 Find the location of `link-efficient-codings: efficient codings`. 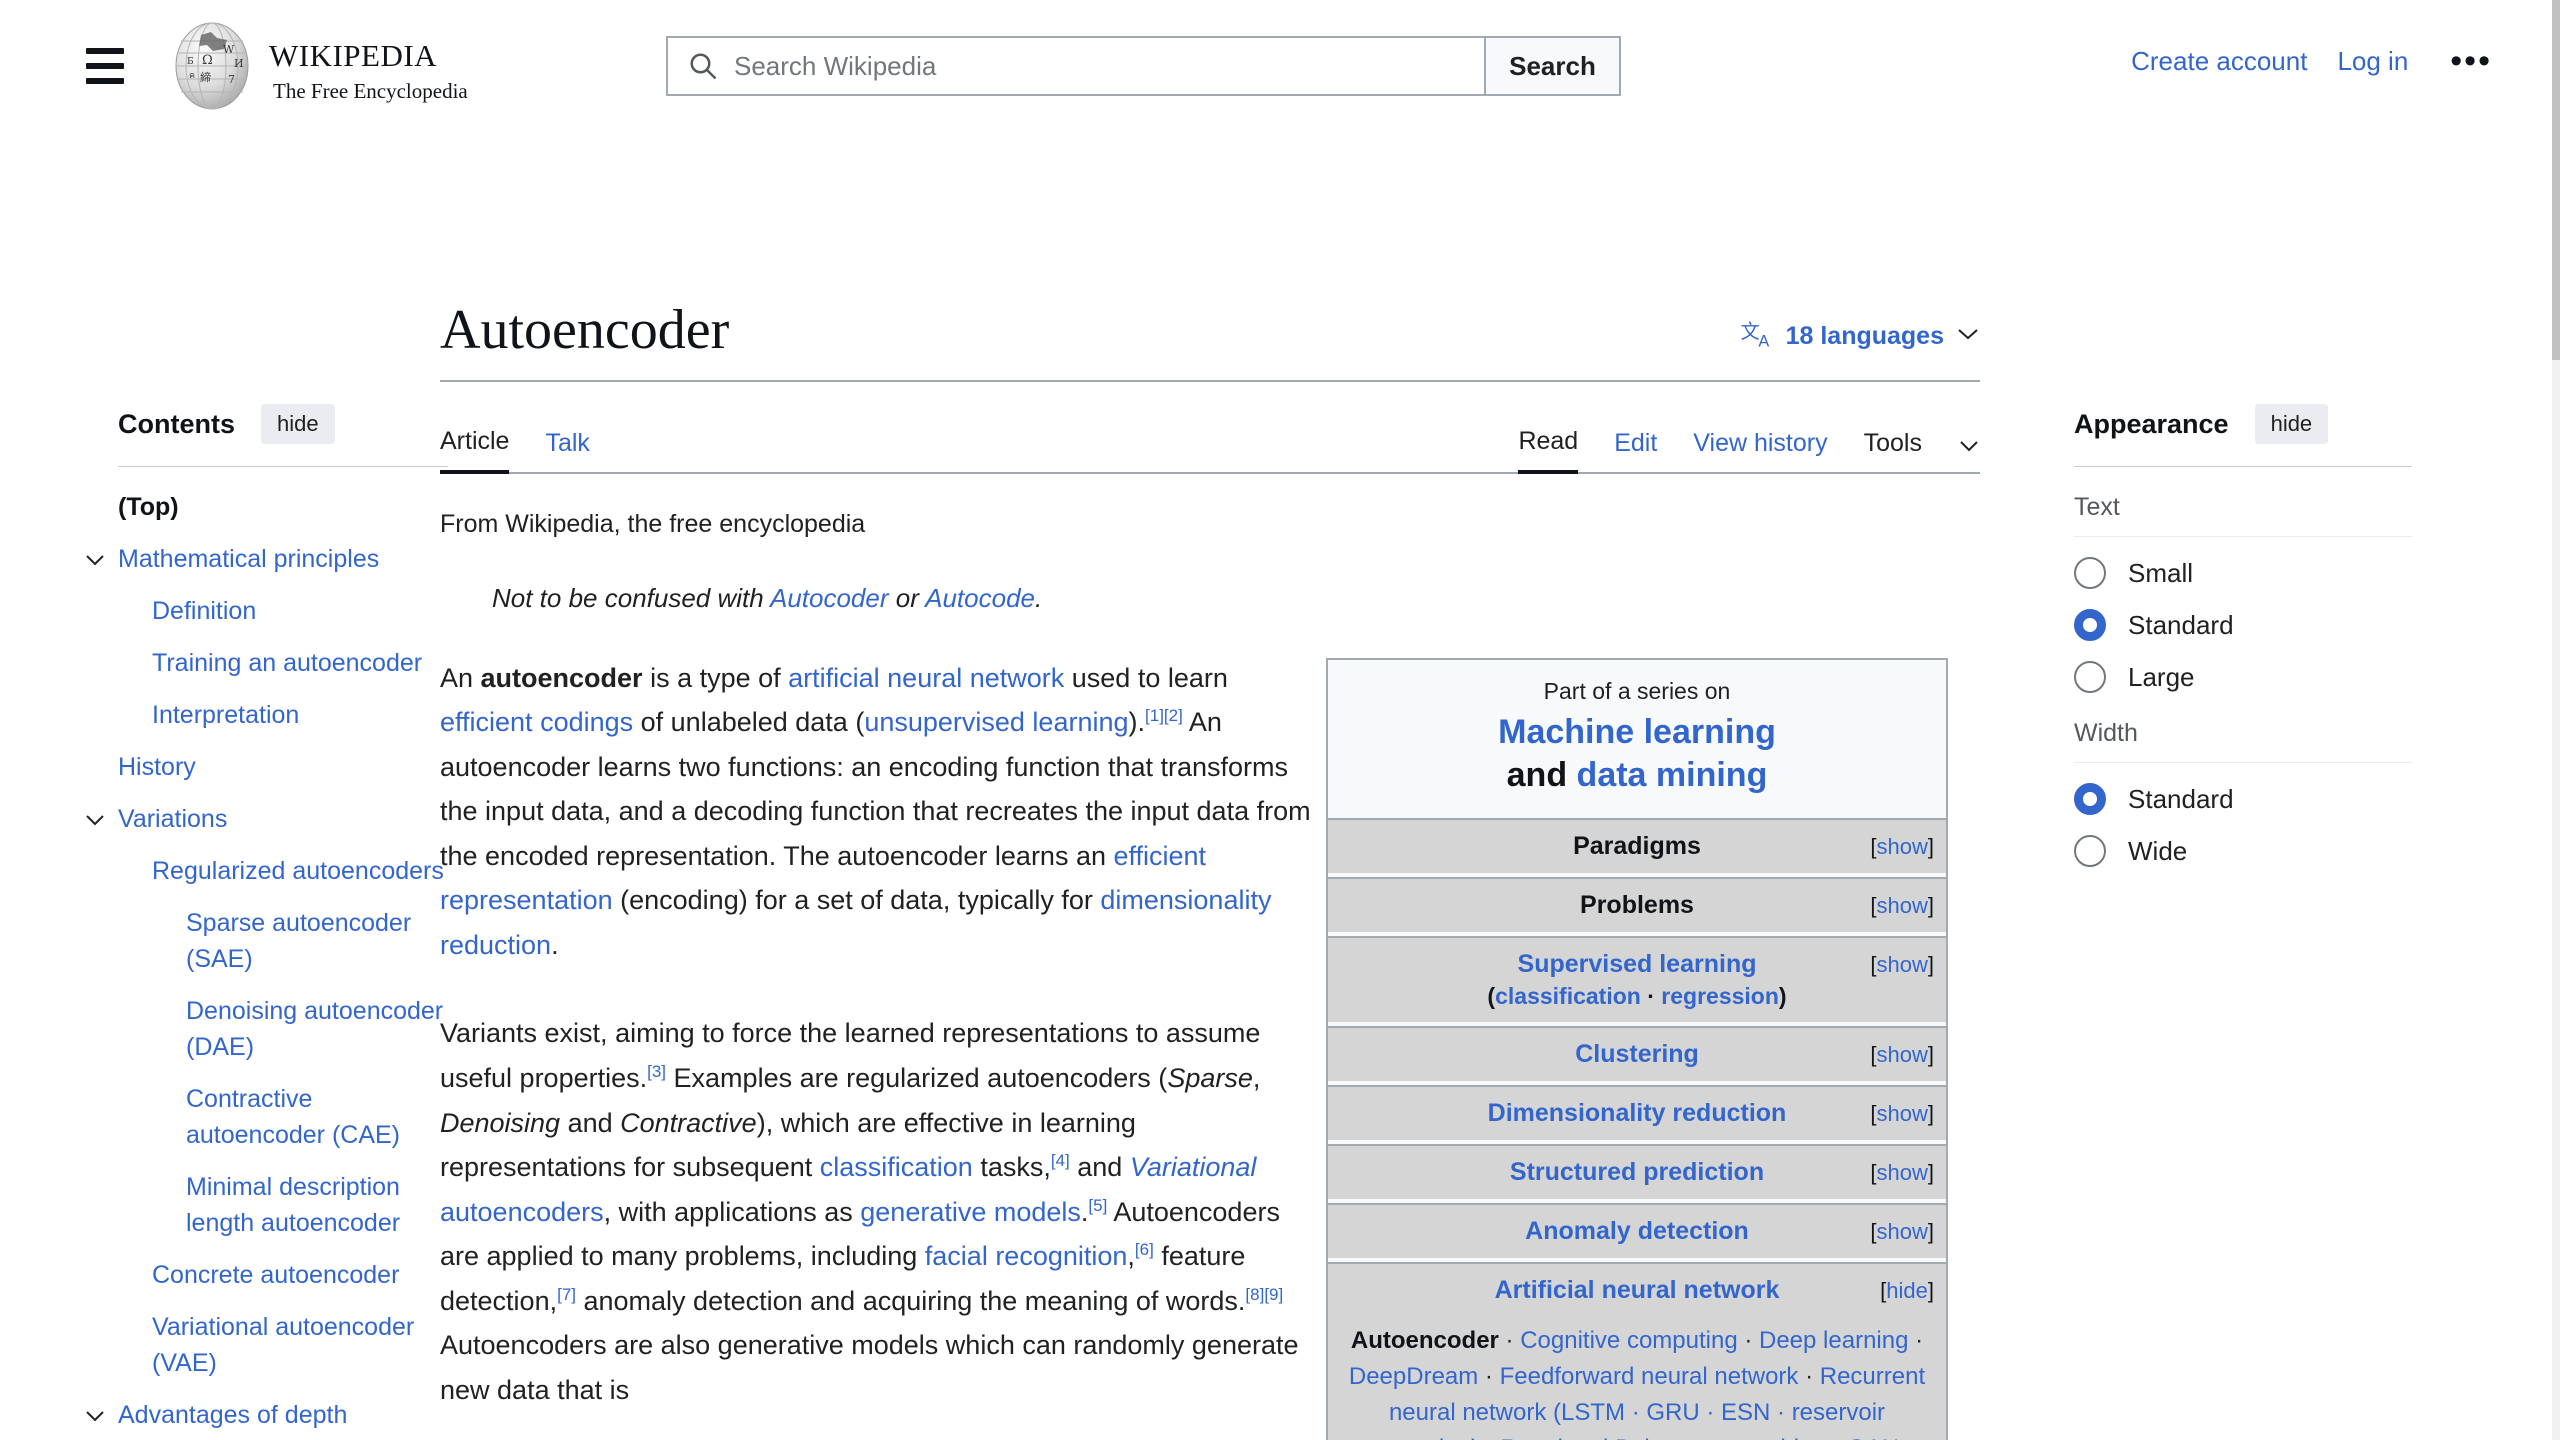

link-efficient-codings: efficient codings is located at coordinates (536, 722).